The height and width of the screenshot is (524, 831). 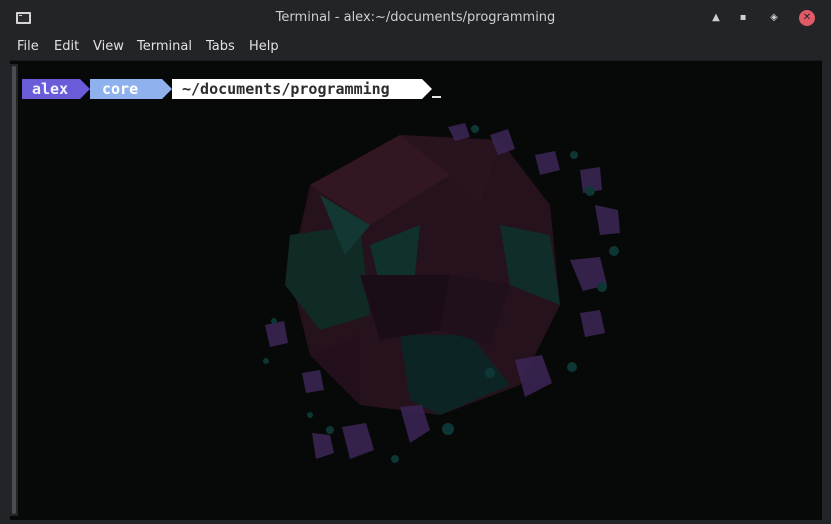 What do you see at coordinates (436, 97) in the screenshot?
I see `text-cursor` at bounding box center [436, 97].